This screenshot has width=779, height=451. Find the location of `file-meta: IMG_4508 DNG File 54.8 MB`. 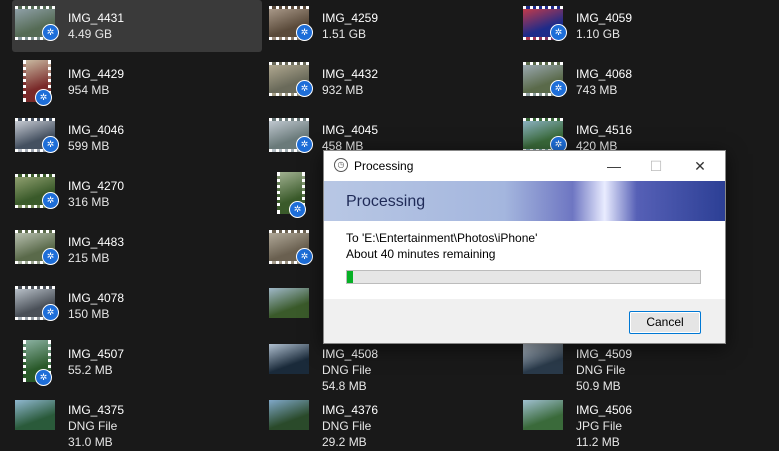

file-meta: IMG_4508 DNG File 54.8 MB is located at coordinates (350, 370).